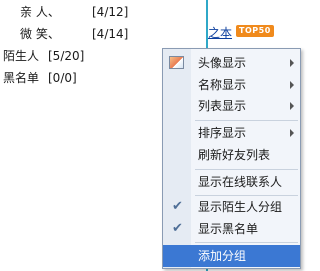 The width and height of the screenshot is (320, 271). I want to click on avatar-icon, so click(176, 62).